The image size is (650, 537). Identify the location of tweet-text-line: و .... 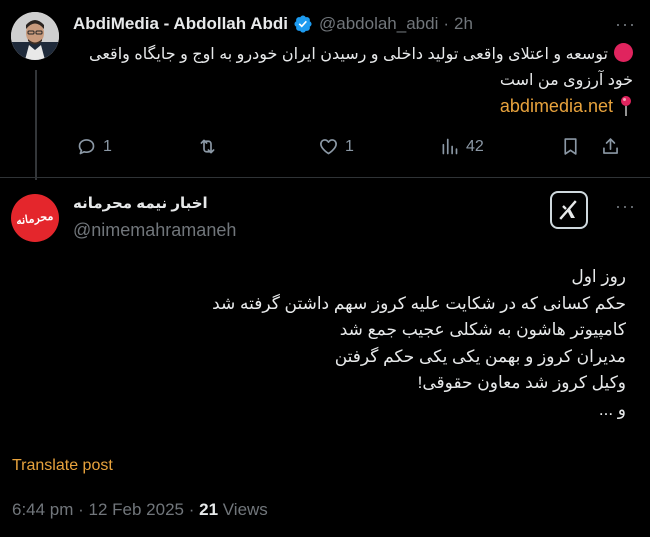
(612, 409).